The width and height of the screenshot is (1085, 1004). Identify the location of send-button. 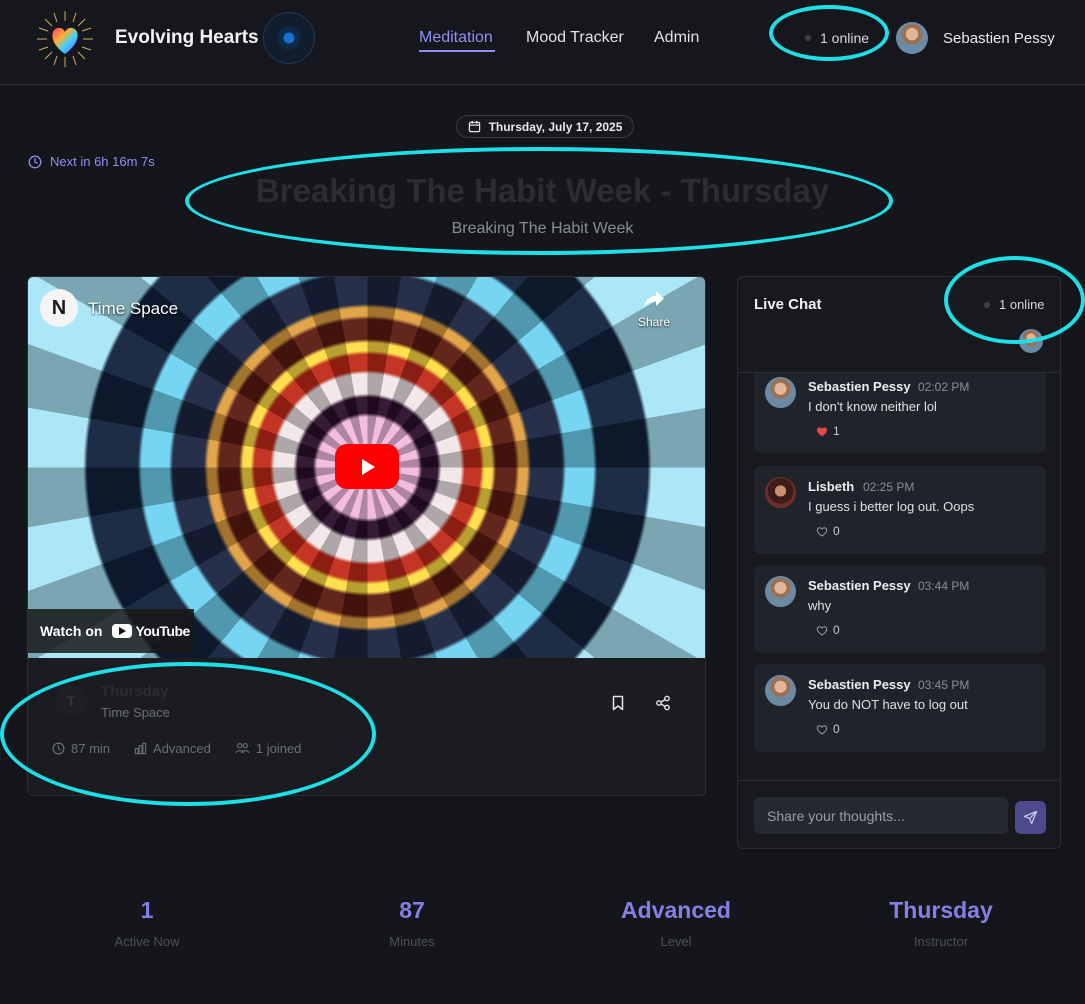
(1030, 817).